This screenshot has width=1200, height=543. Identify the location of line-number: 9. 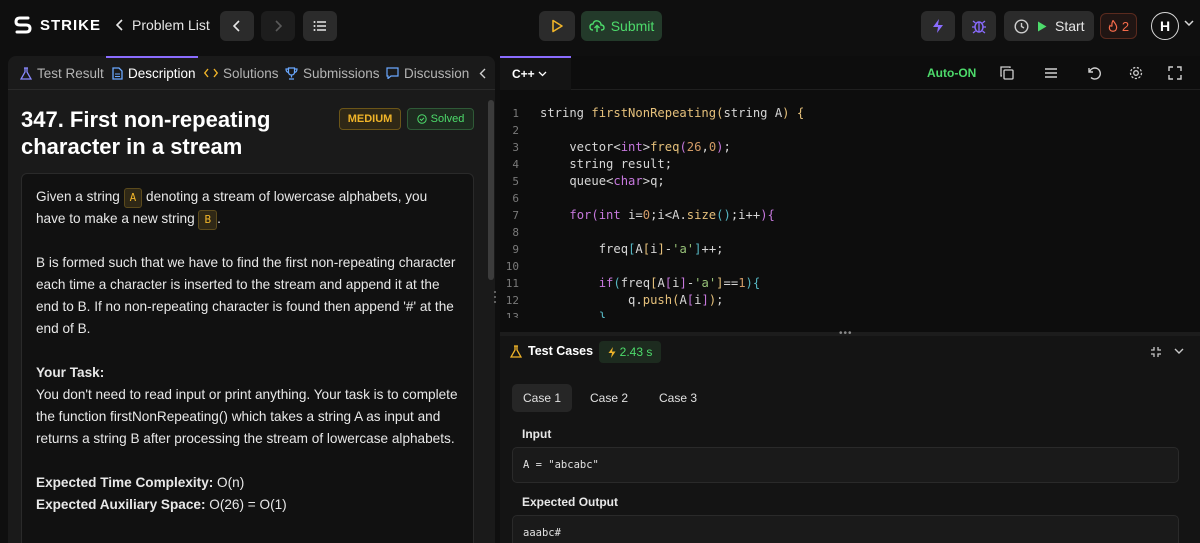
(515, 249).